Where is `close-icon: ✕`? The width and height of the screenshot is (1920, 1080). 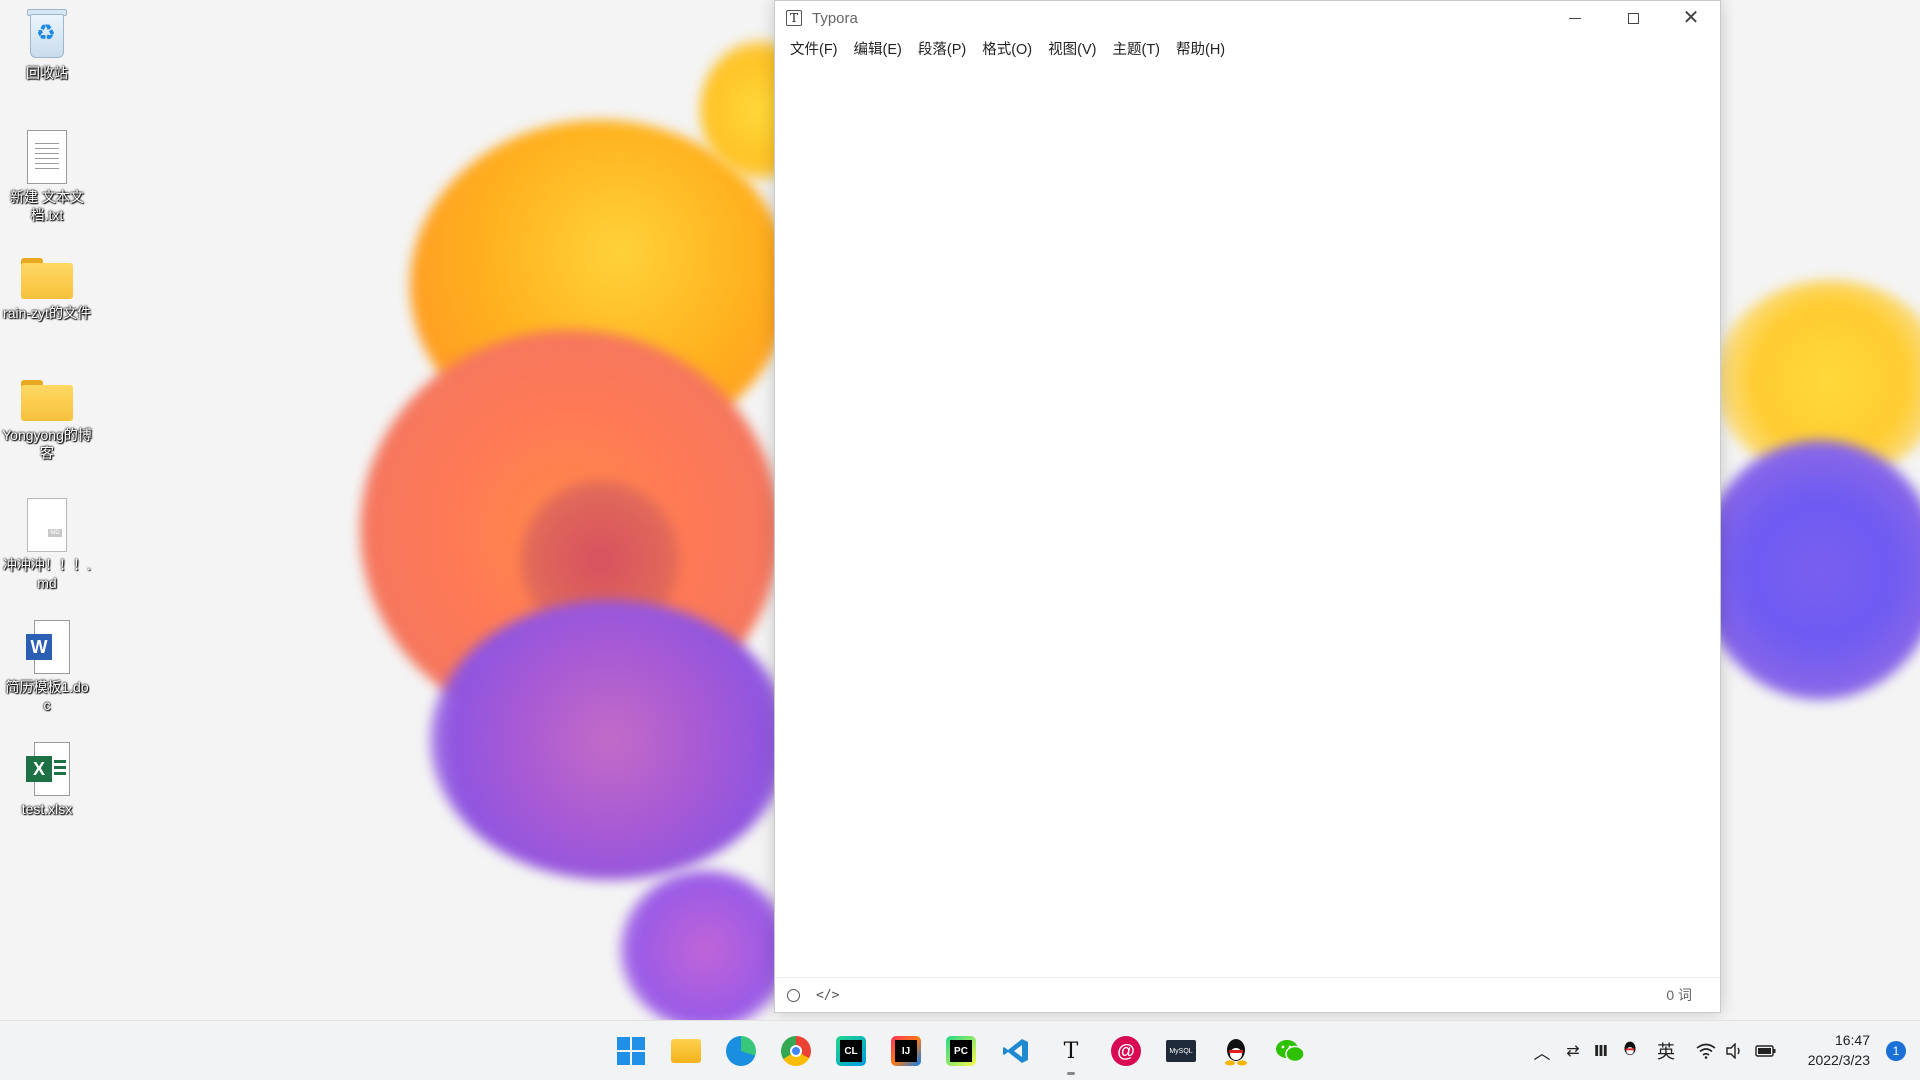
close-icon: ✕ is located at coordinates (1691, 18).